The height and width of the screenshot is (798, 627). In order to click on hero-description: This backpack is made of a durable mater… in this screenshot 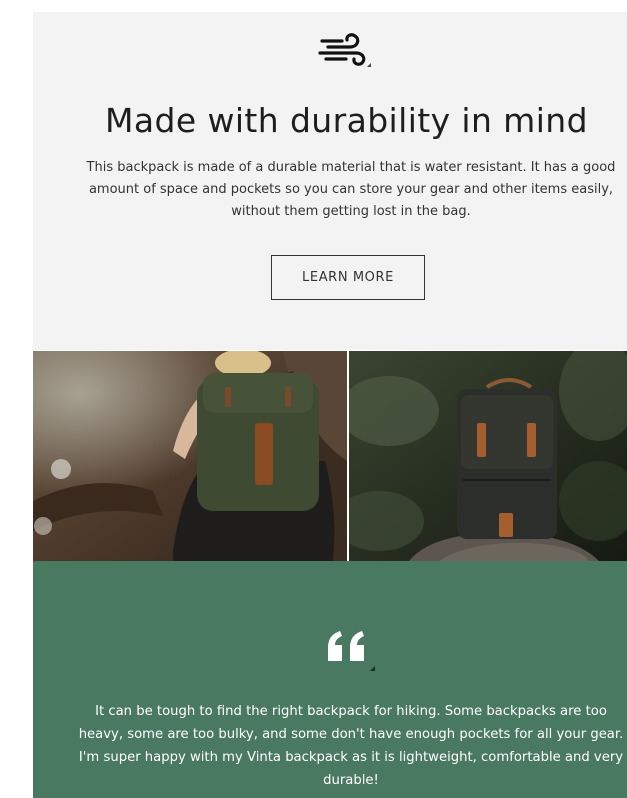, I will do `click(351, 189)`.